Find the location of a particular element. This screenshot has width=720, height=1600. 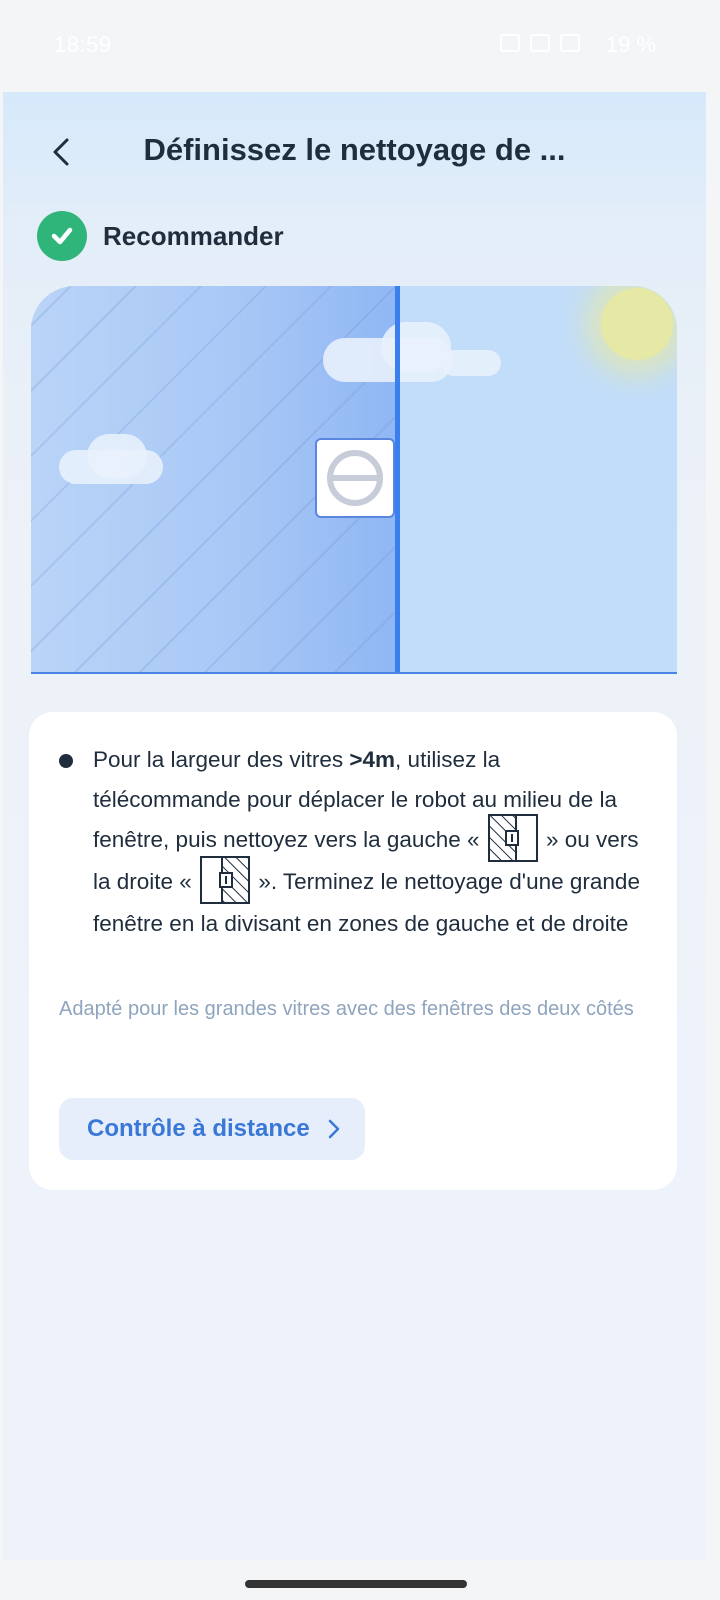

signal-icon is located at coordinates (570, 43).